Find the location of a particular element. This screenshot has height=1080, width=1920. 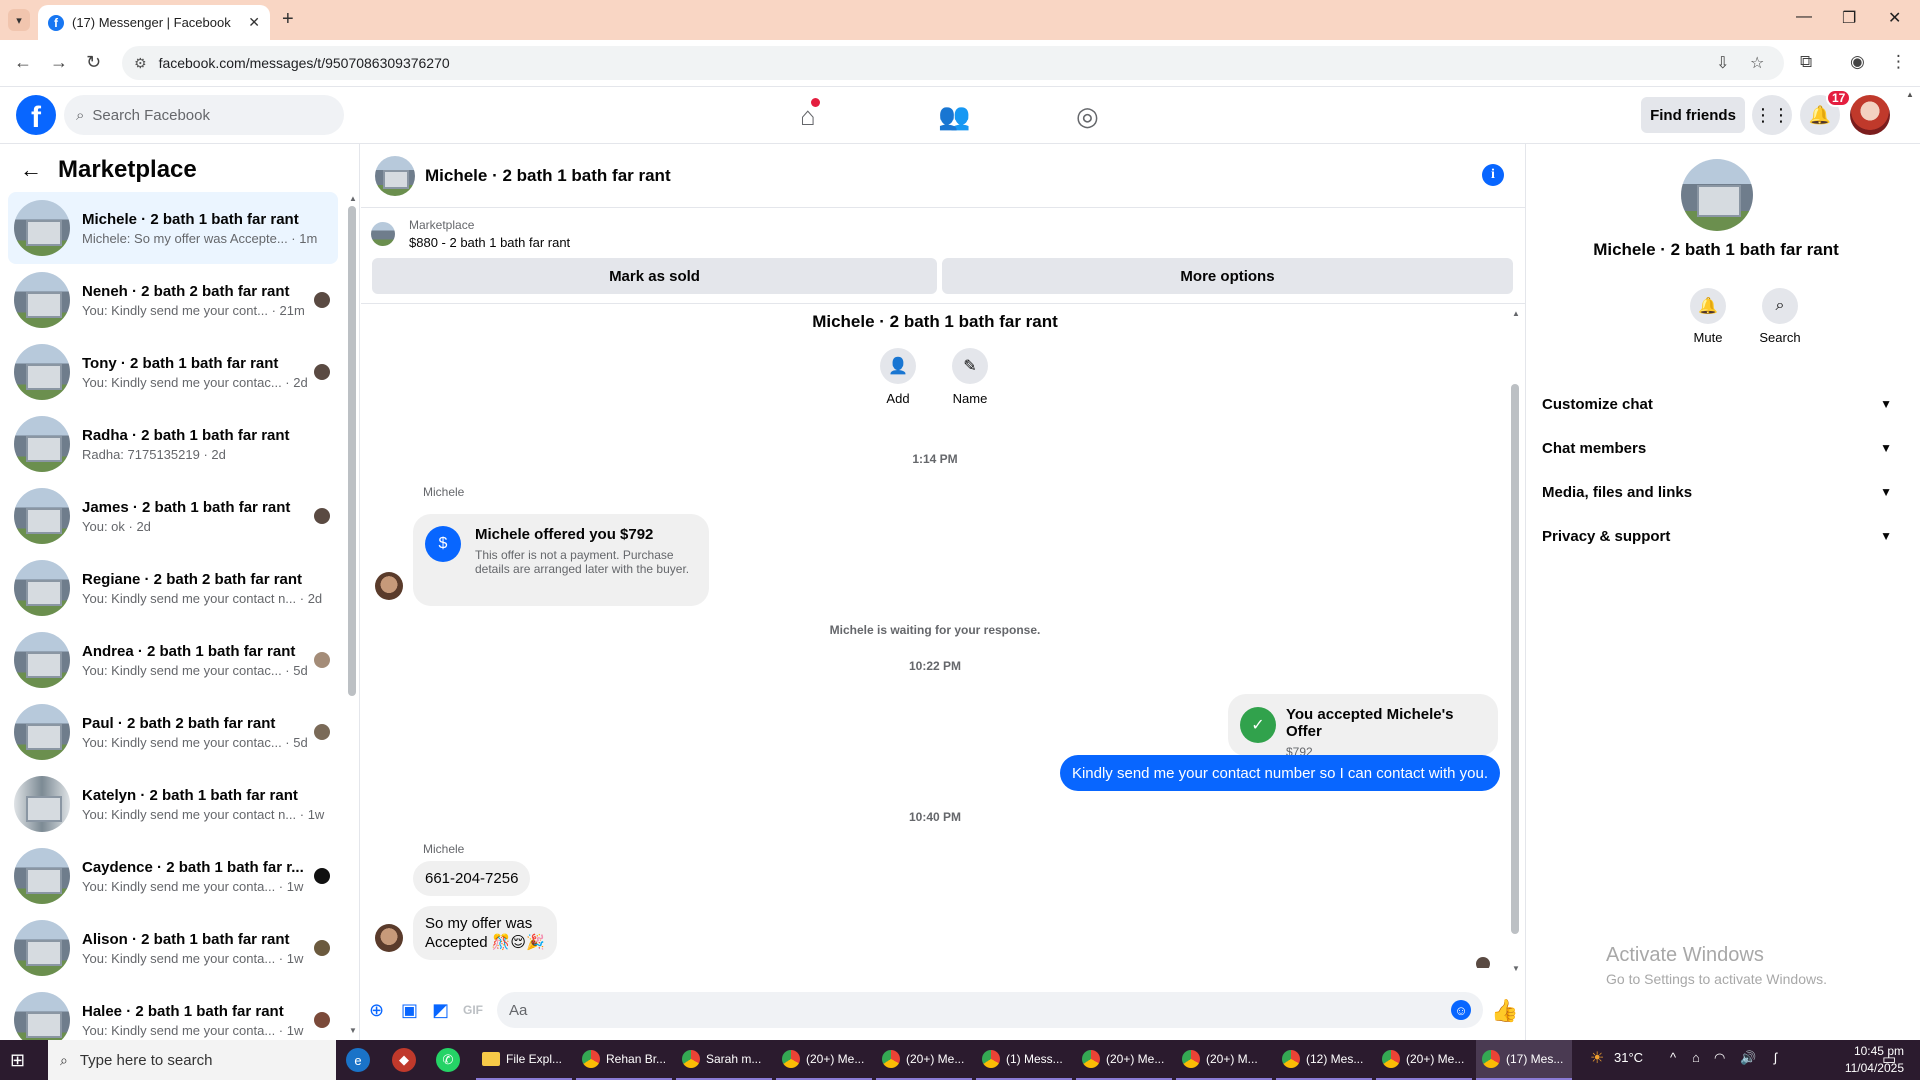

friends-icon: 👥 is located at coordinates (954, 116).